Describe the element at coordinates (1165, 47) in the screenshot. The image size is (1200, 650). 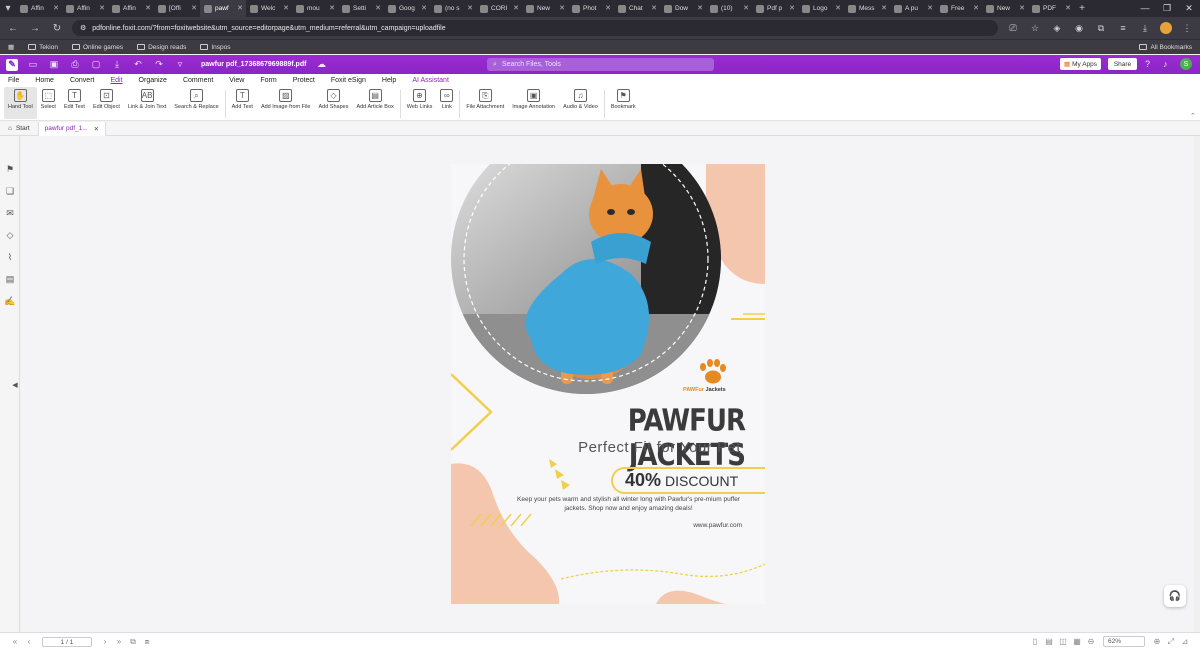
I see `all-bookmarks: All Bookmarks` at that location.